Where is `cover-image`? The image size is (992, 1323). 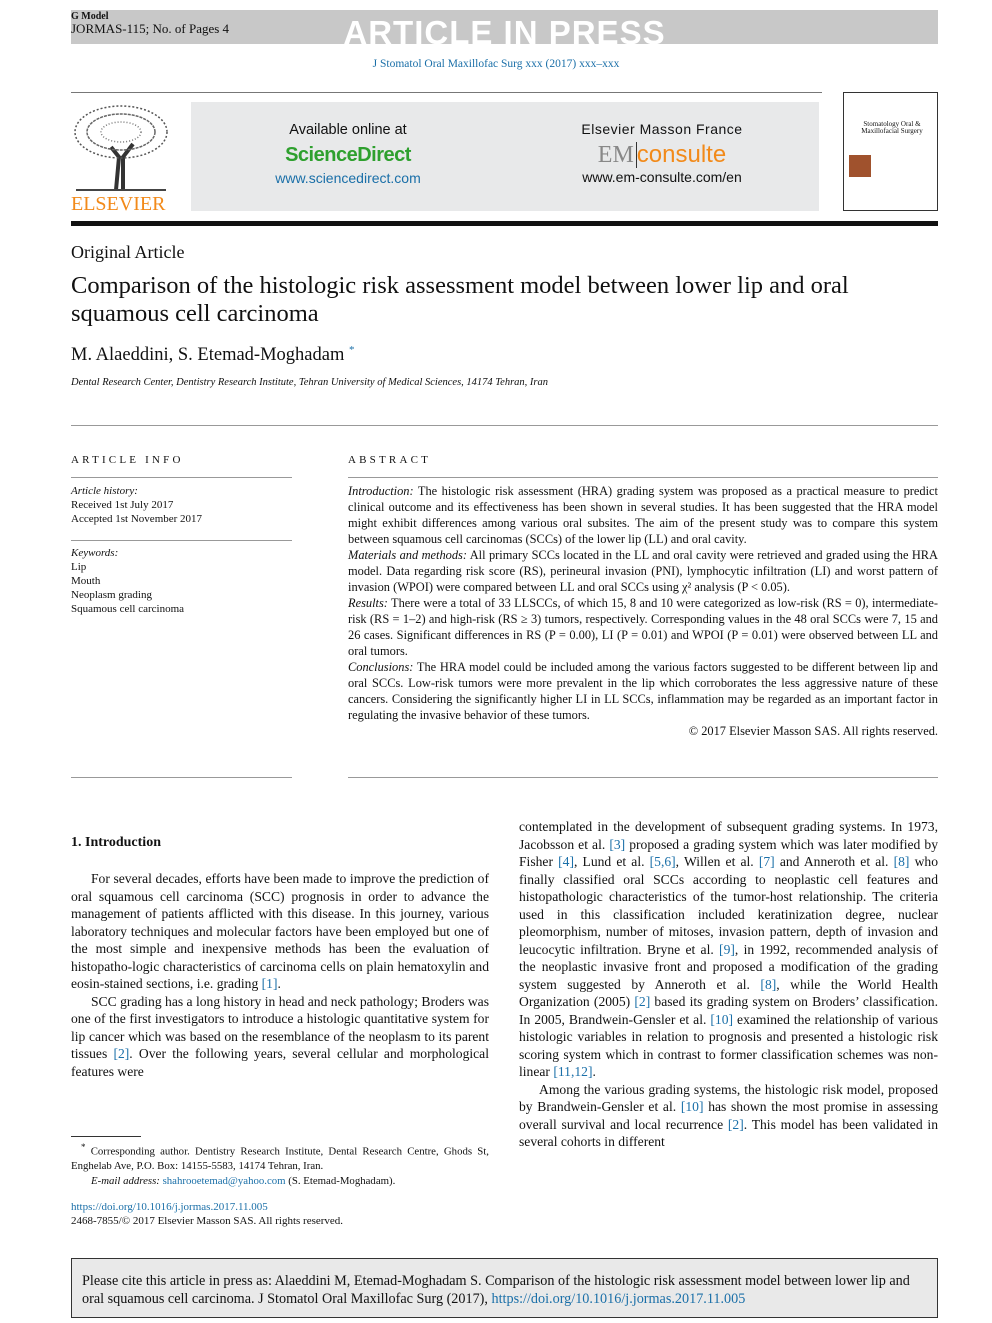
cover-image is located at coordinates (860, 166).